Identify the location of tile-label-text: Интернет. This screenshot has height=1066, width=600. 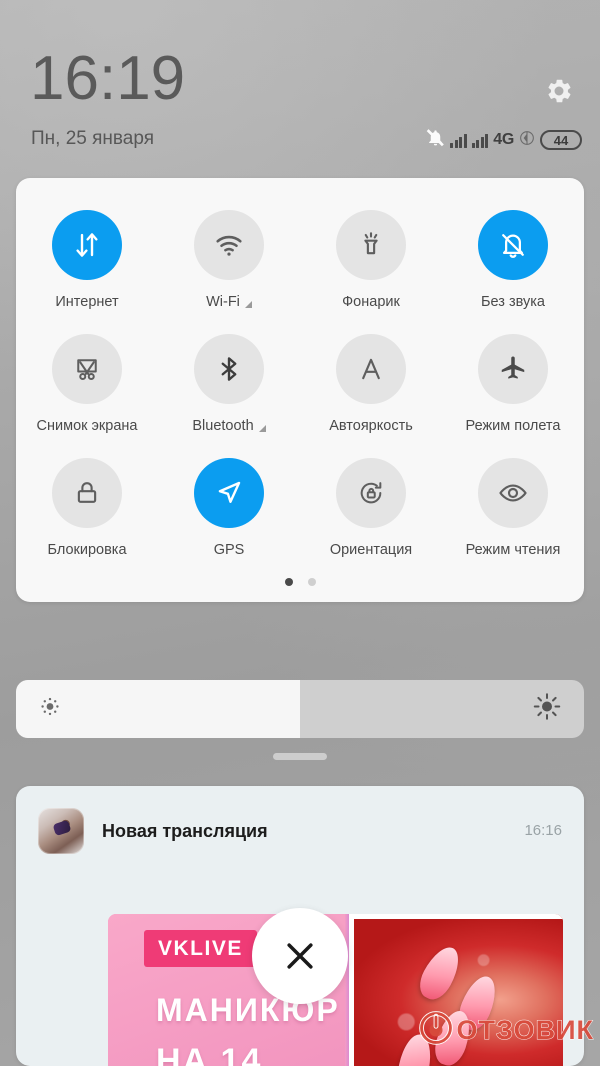
(87, 302).